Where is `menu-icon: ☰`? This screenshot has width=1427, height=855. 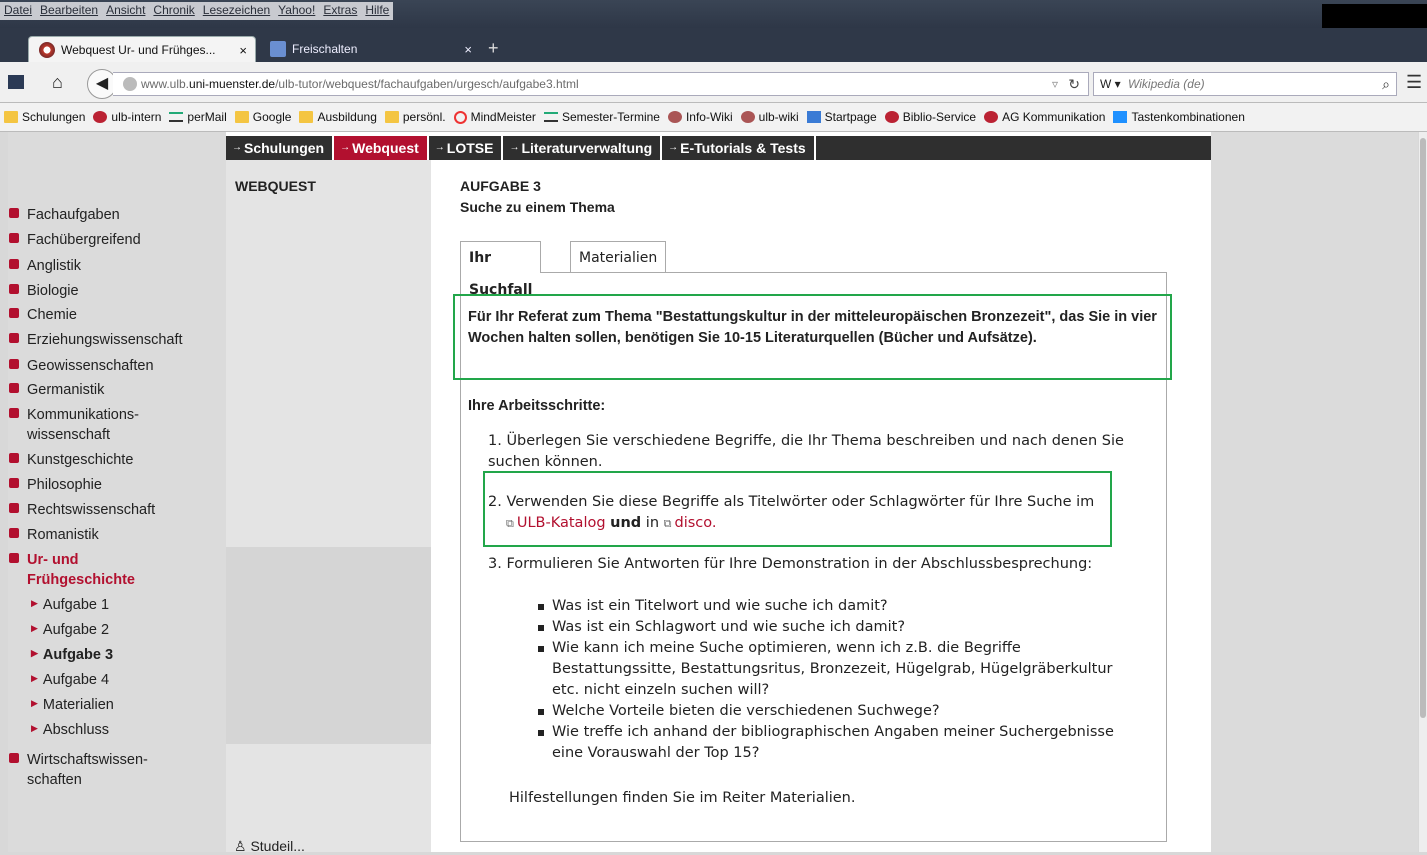
menu-icon: ☰ is located at coordinates (1414, 82).